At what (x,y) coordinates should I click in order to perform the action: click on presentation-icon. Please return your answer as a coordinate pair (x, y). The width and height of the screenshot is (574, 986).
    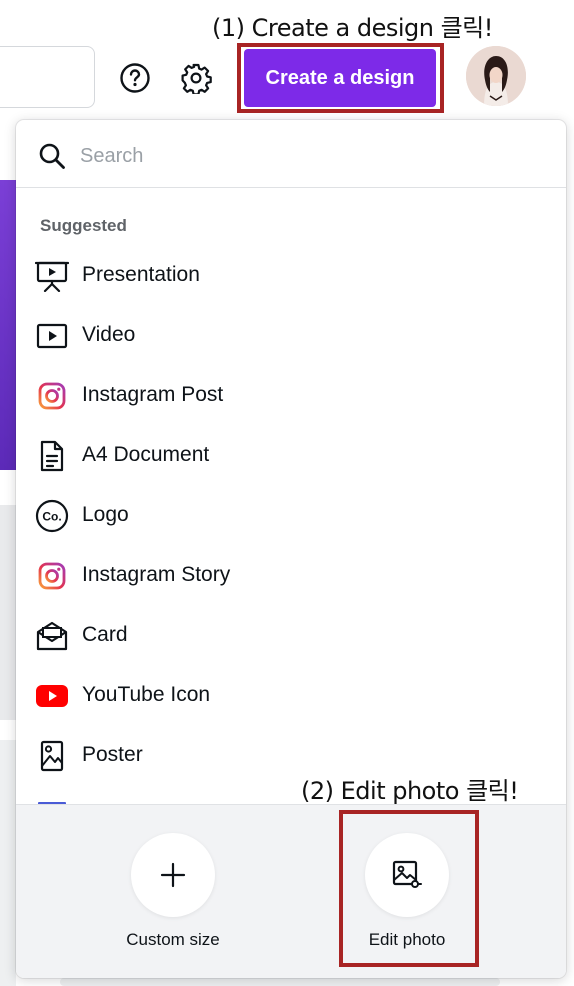
    Looking at the image, I should click on (52, 276).